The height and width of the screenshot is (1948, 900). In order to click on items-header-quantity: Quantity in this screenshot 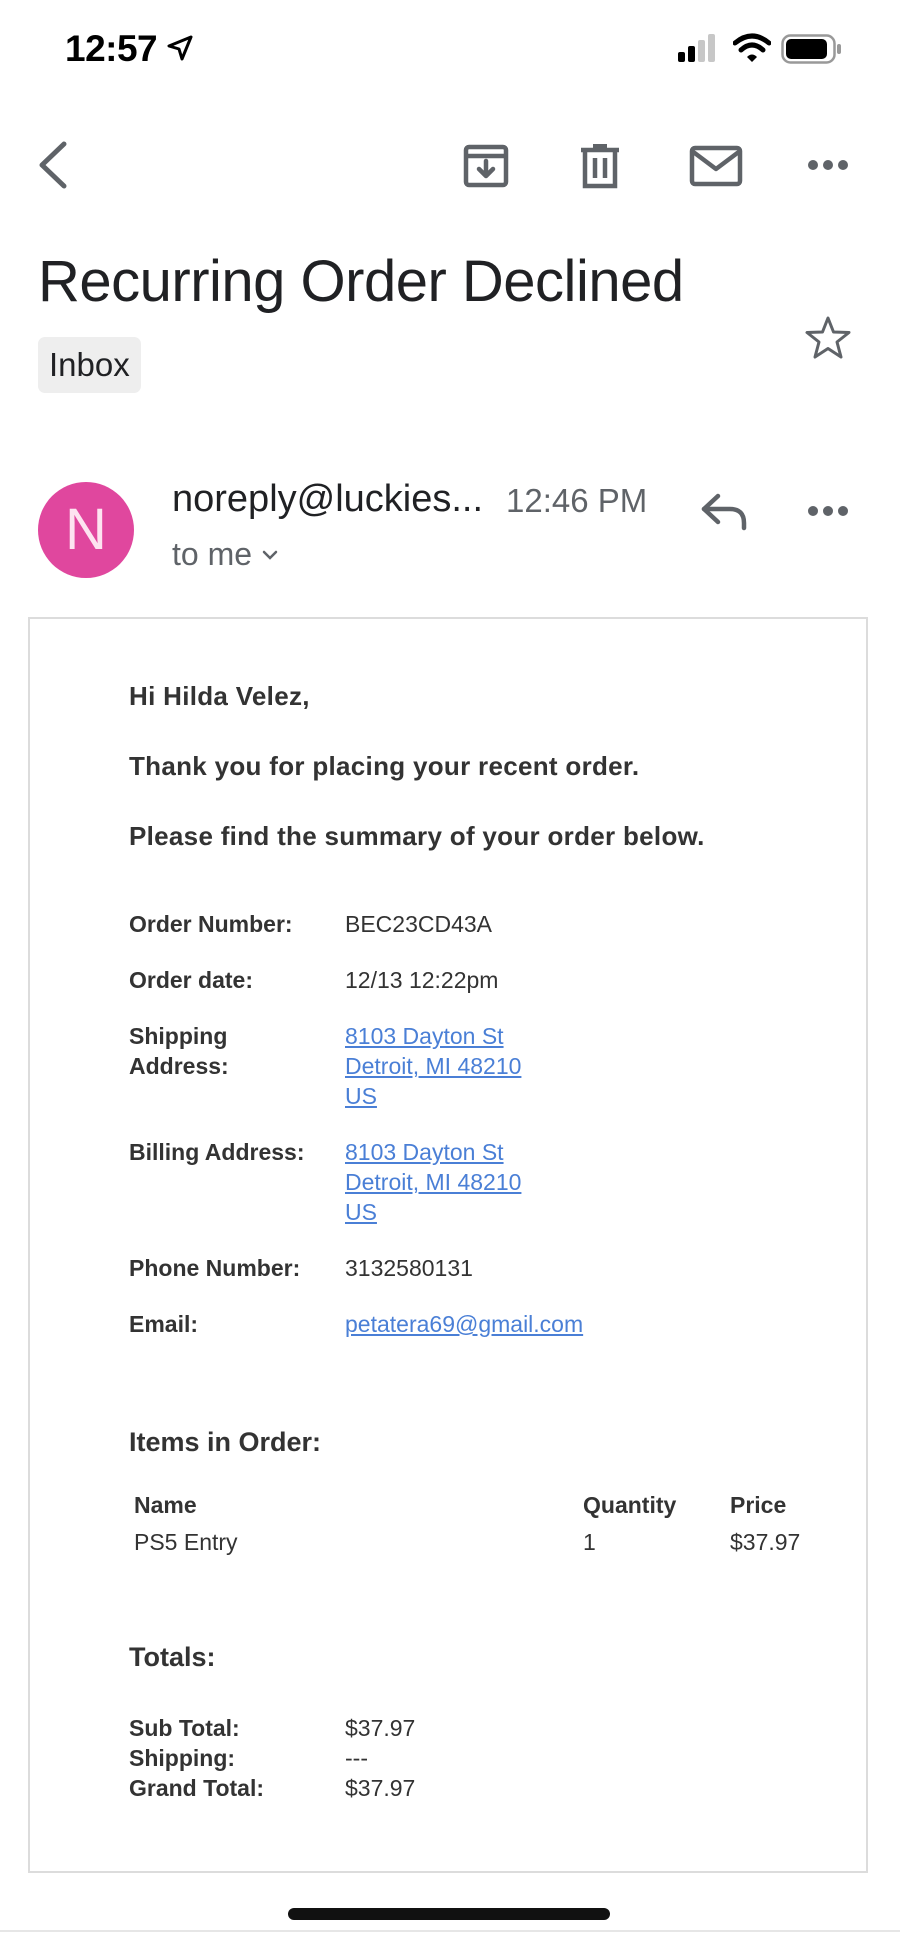, I will do `click(630, 1505)`.